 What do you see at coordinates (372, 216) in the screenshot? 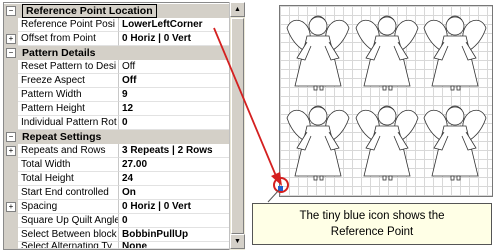
I see `callout-line: The tiny blue icon shows the` at bounding box center [372, 216].